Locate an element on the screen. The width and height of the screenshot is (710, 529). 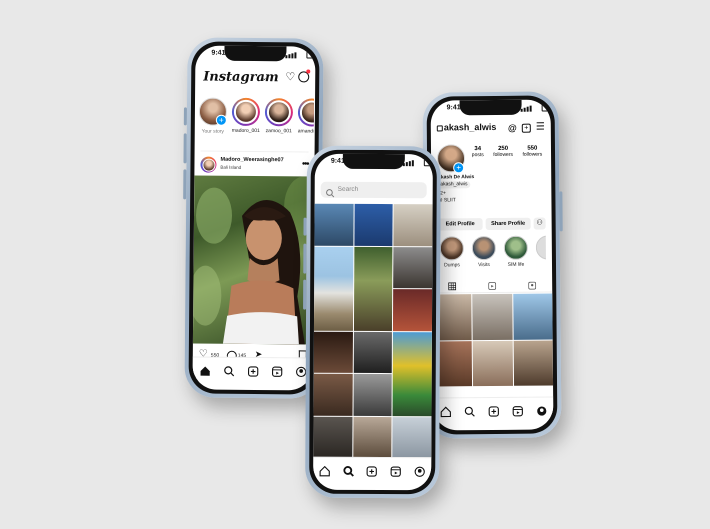
profile-username: akash_alwis is located at coordinates (470, 127).